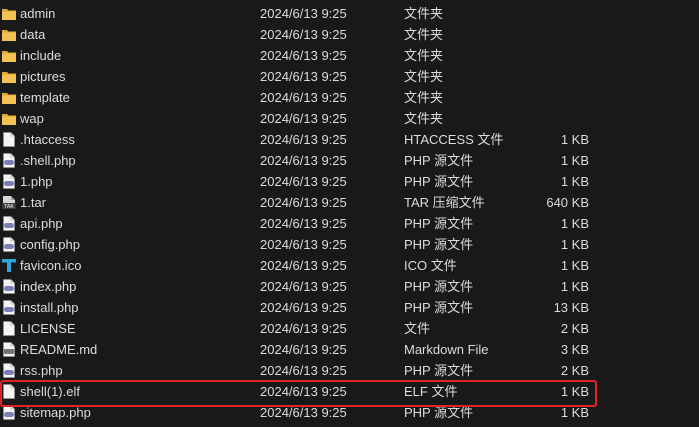 The width and height of the screenshot is (699, 427). I want to click on file-name: api.php, so click(41, 223).